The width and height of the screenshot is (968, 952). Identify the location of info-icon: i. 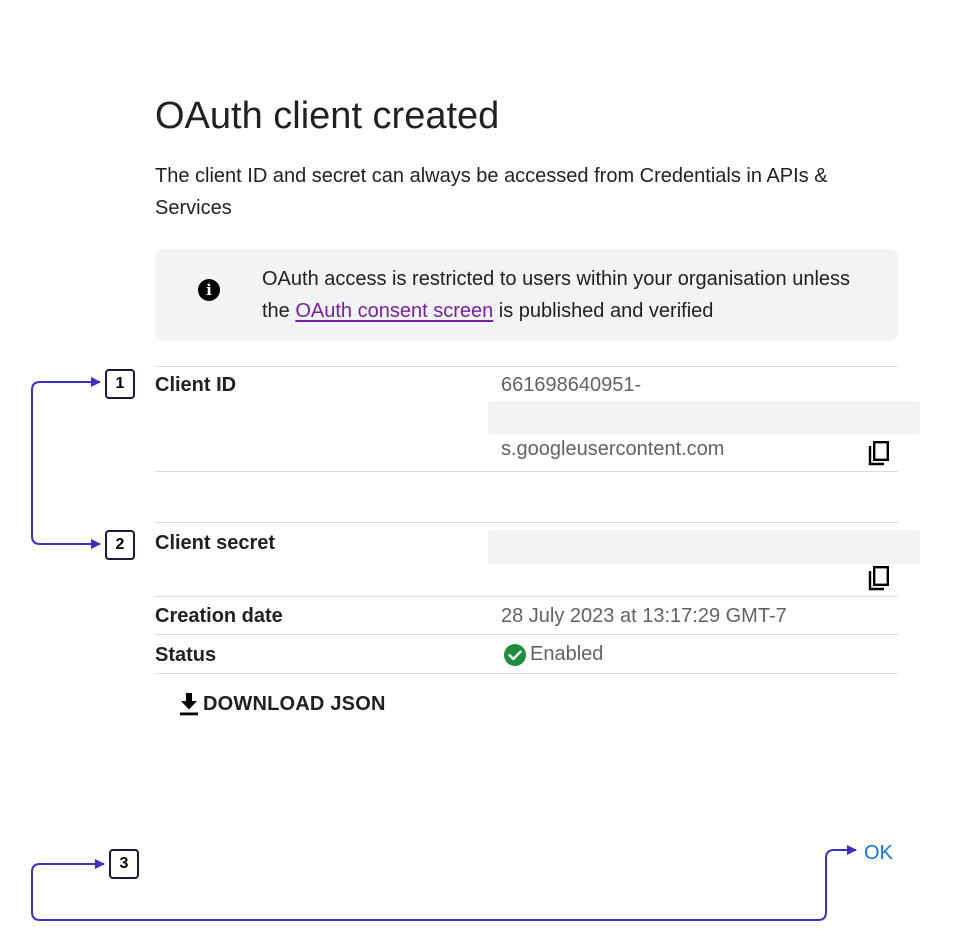
(209, 290).